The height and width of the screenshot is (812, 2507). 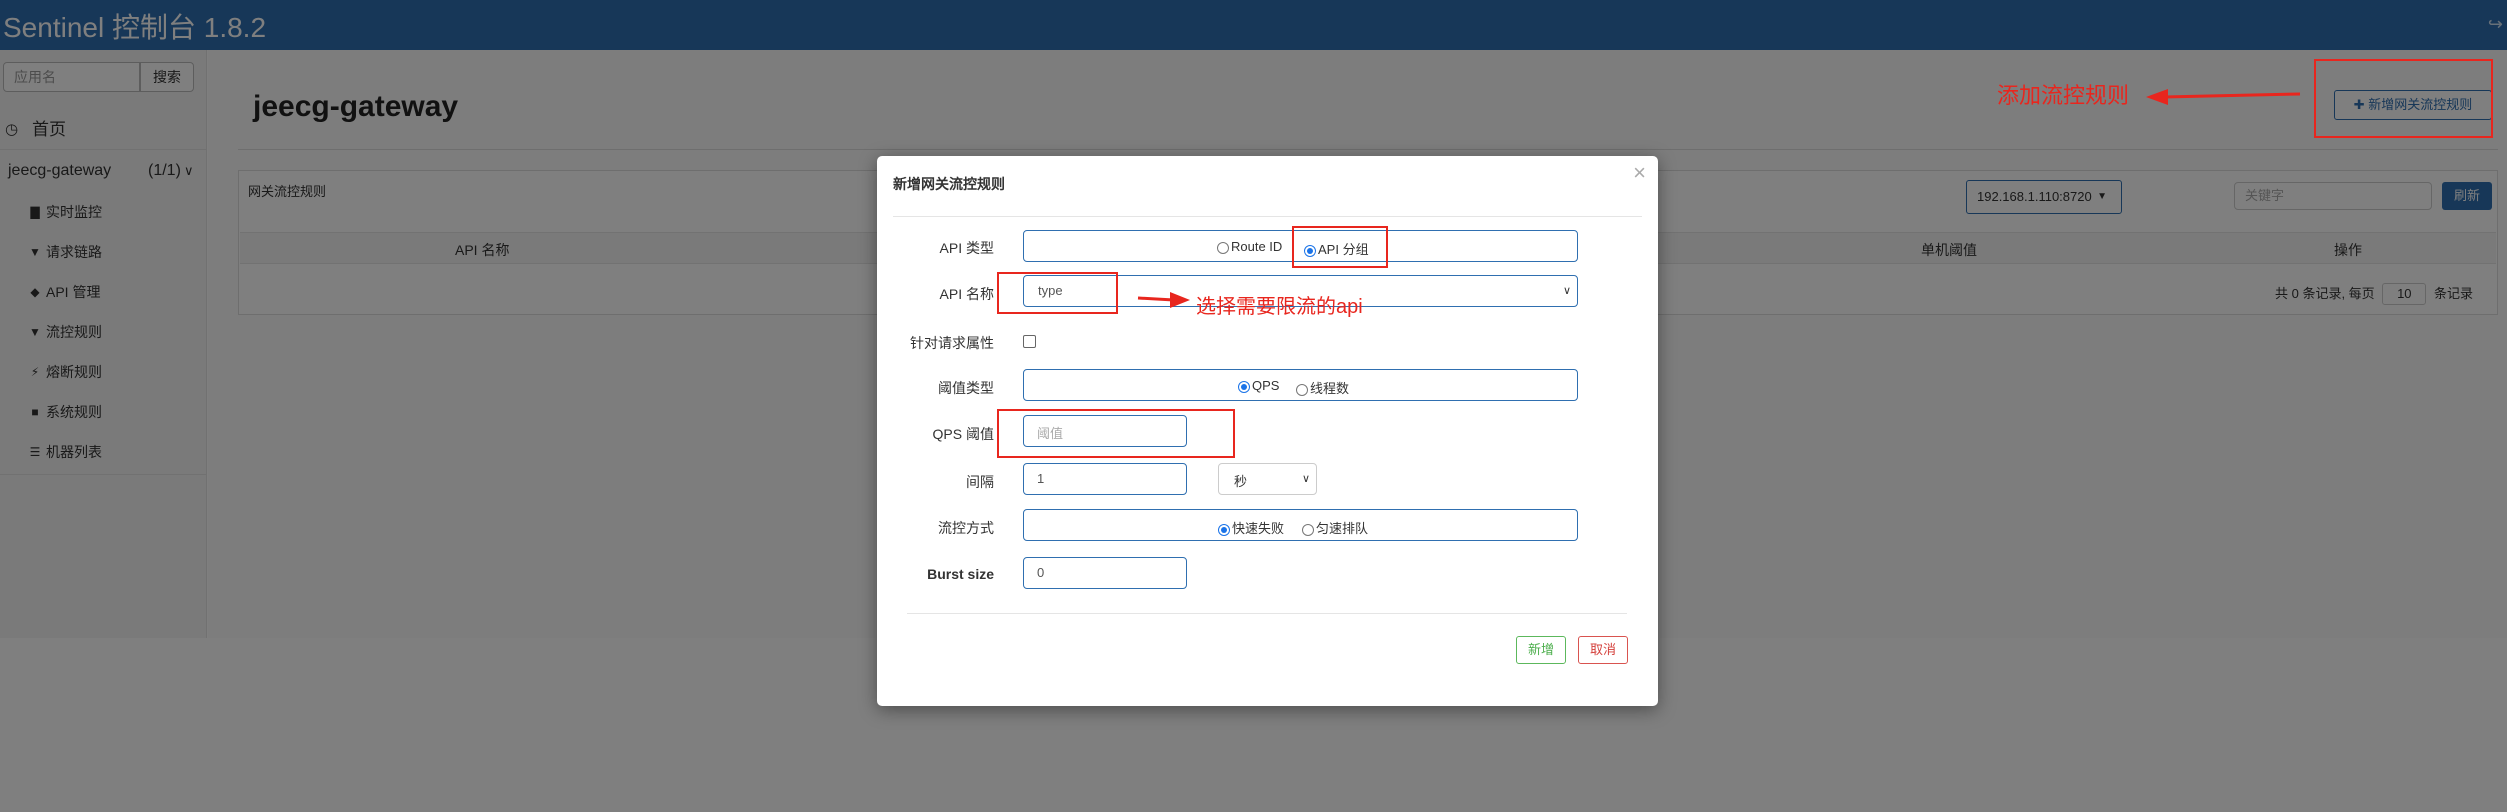 I want to click on annotation-highlight-add-button, so click(x=2403, y=98).